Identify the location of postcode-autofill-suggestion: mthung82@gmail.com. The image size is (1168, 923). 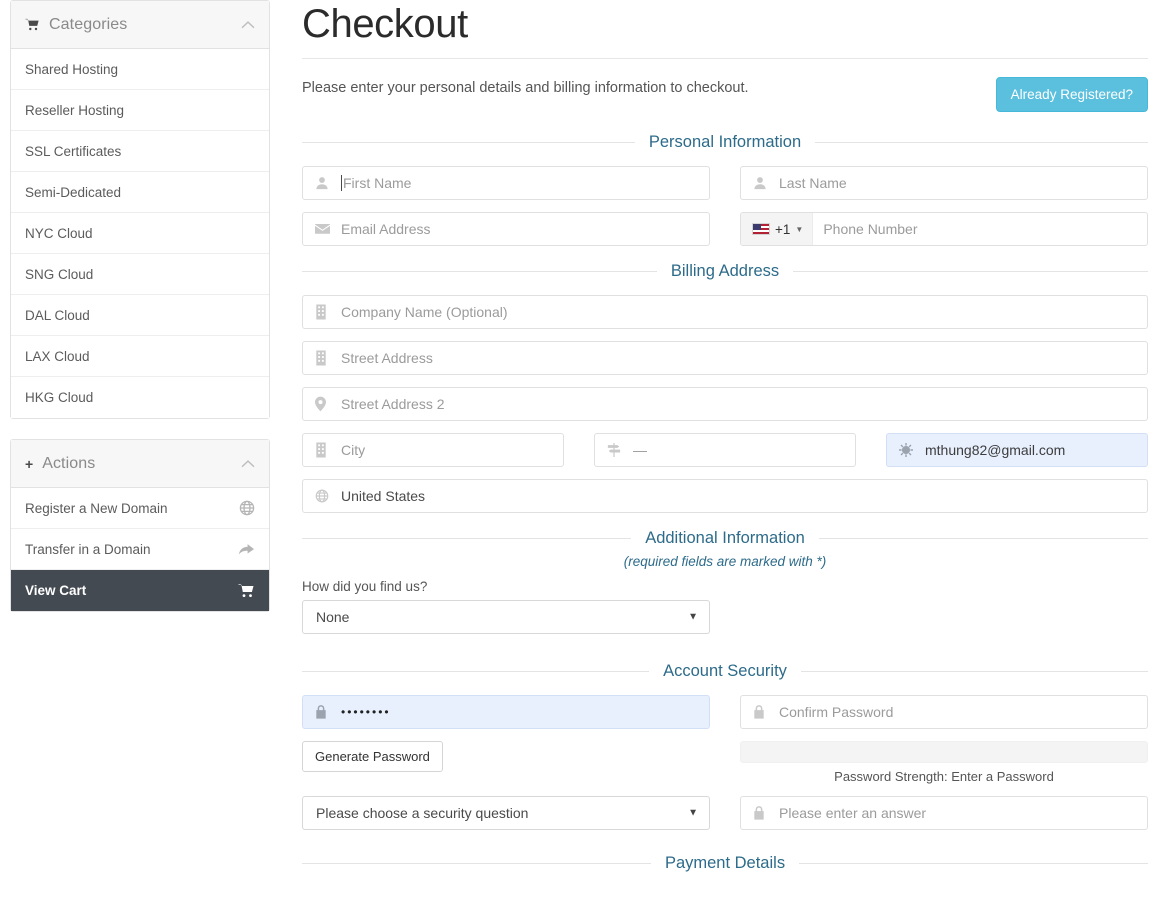
(1017, 450).